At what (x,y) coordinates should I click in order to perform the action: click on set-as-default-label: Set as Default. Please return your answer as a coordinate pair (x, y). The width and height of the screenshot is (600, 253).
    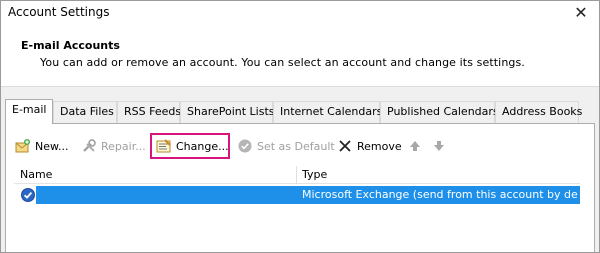
    Looking at the image, I should click on (296, 146).